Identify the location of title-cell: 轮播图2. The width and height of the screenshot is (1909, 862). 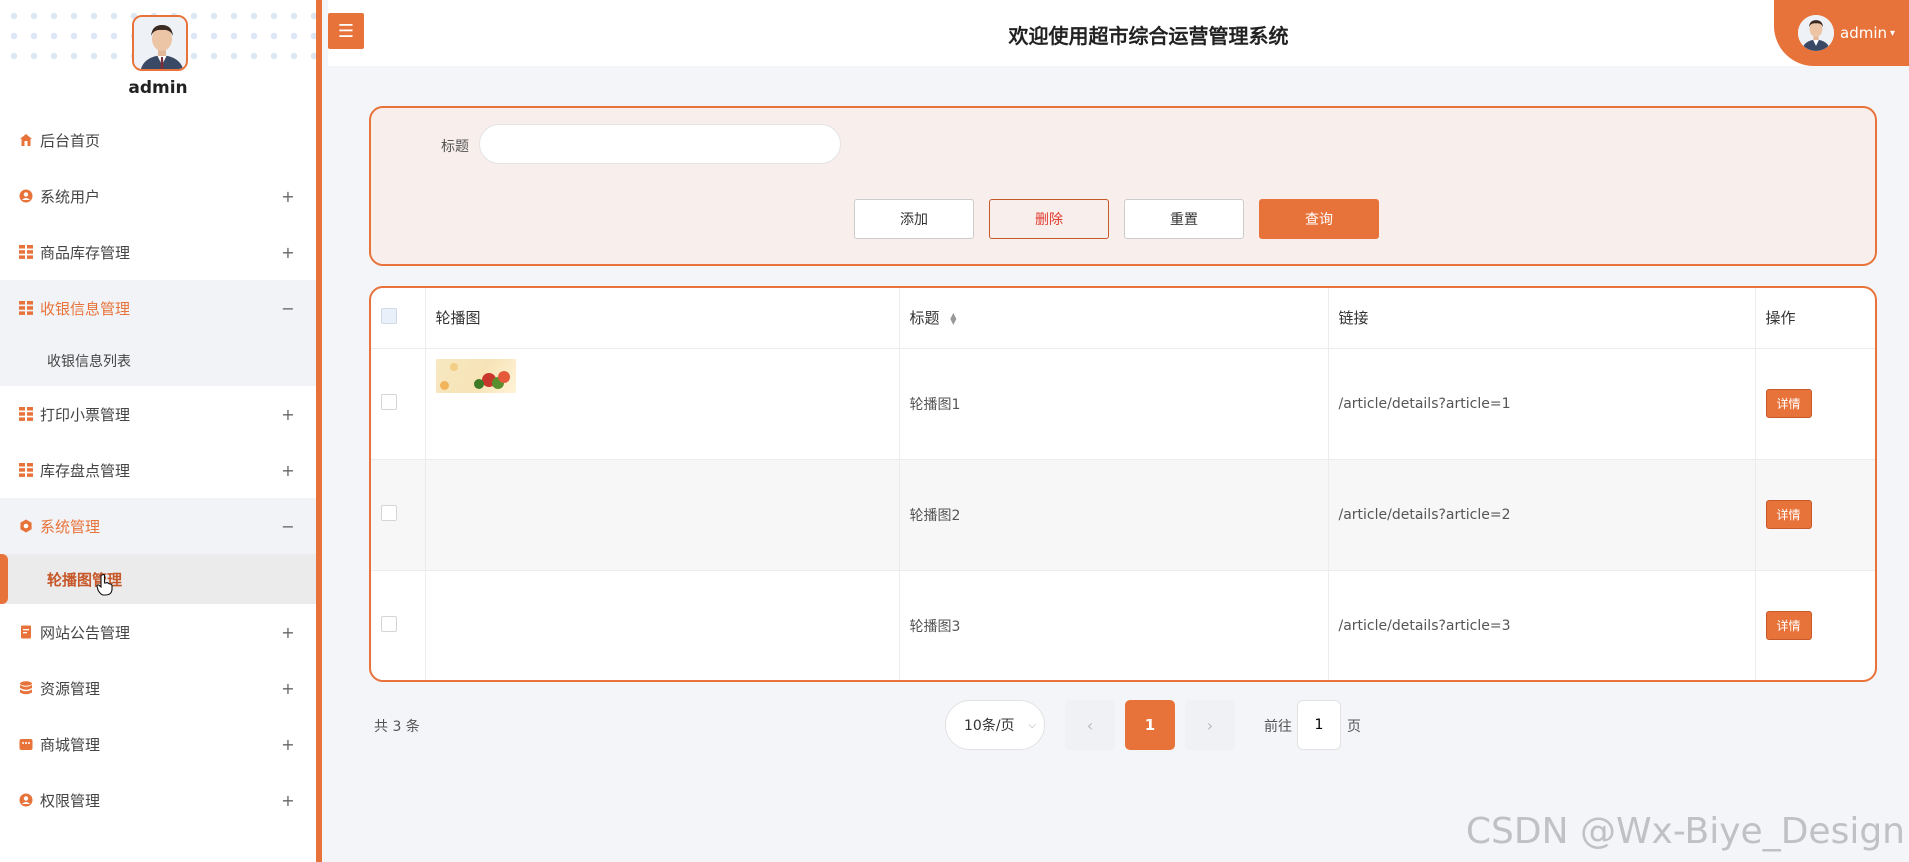
(1114, 514).